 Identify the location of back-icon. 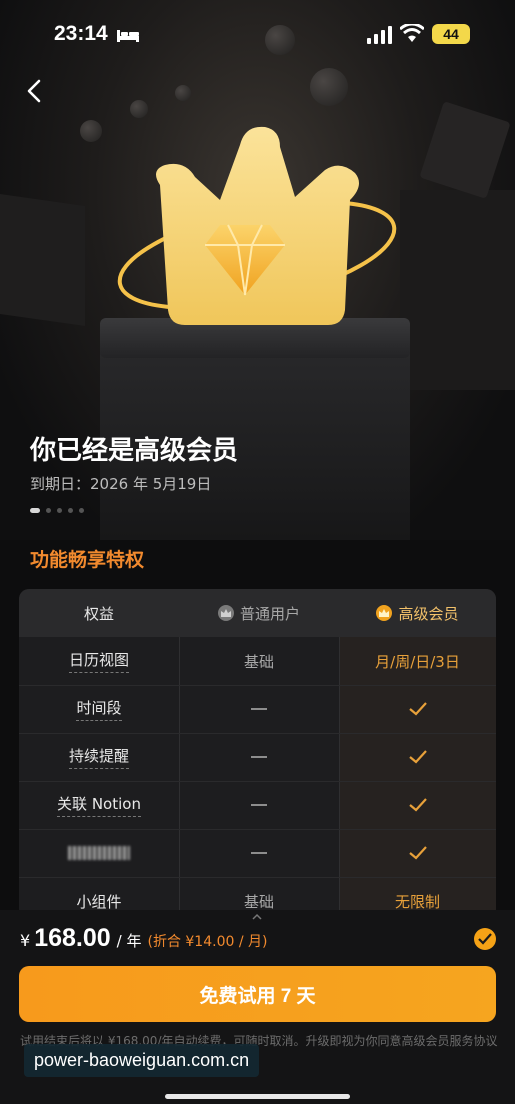
(35, 91).